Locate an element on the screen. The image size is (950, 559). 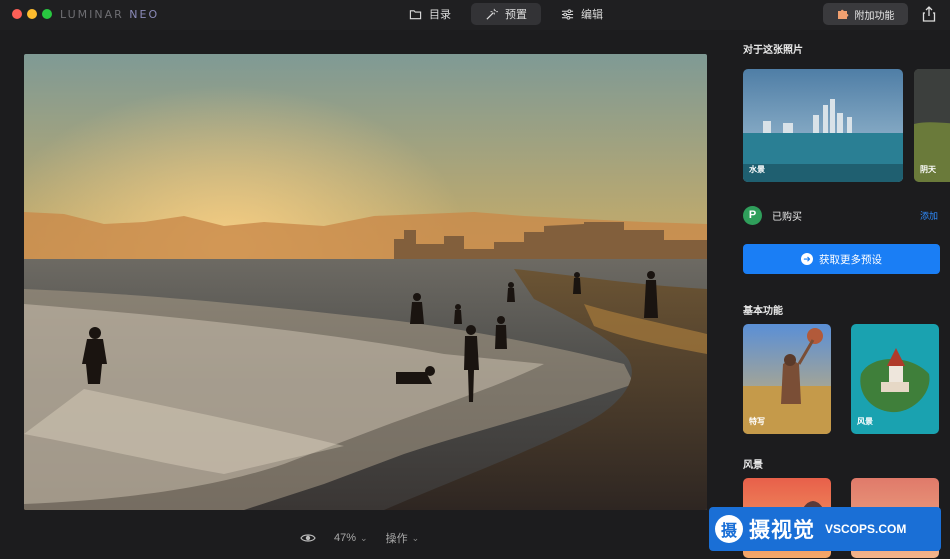
preset-thumb-closeup: 特写 is located at coordinates (787, 379).